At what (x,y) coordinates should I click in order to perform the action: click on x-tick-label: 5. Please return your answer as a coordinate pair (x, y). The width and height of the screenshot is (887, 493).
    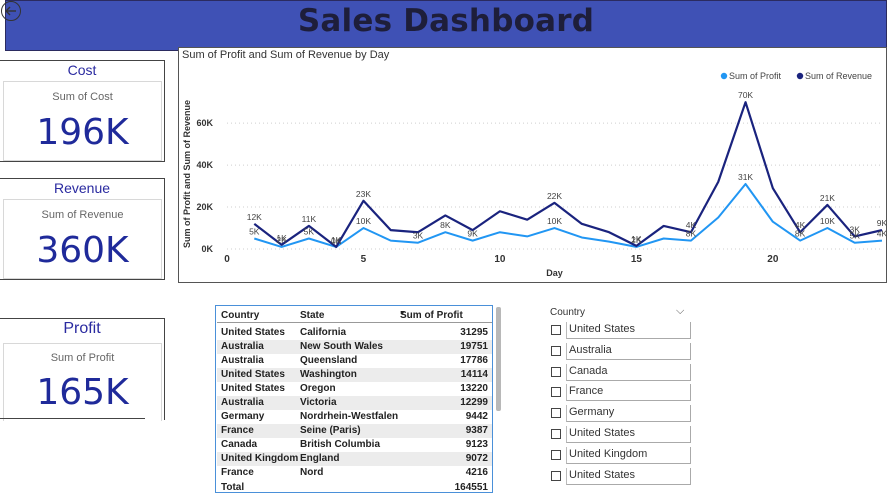
    Looking at the image, I should click on (364, 259).